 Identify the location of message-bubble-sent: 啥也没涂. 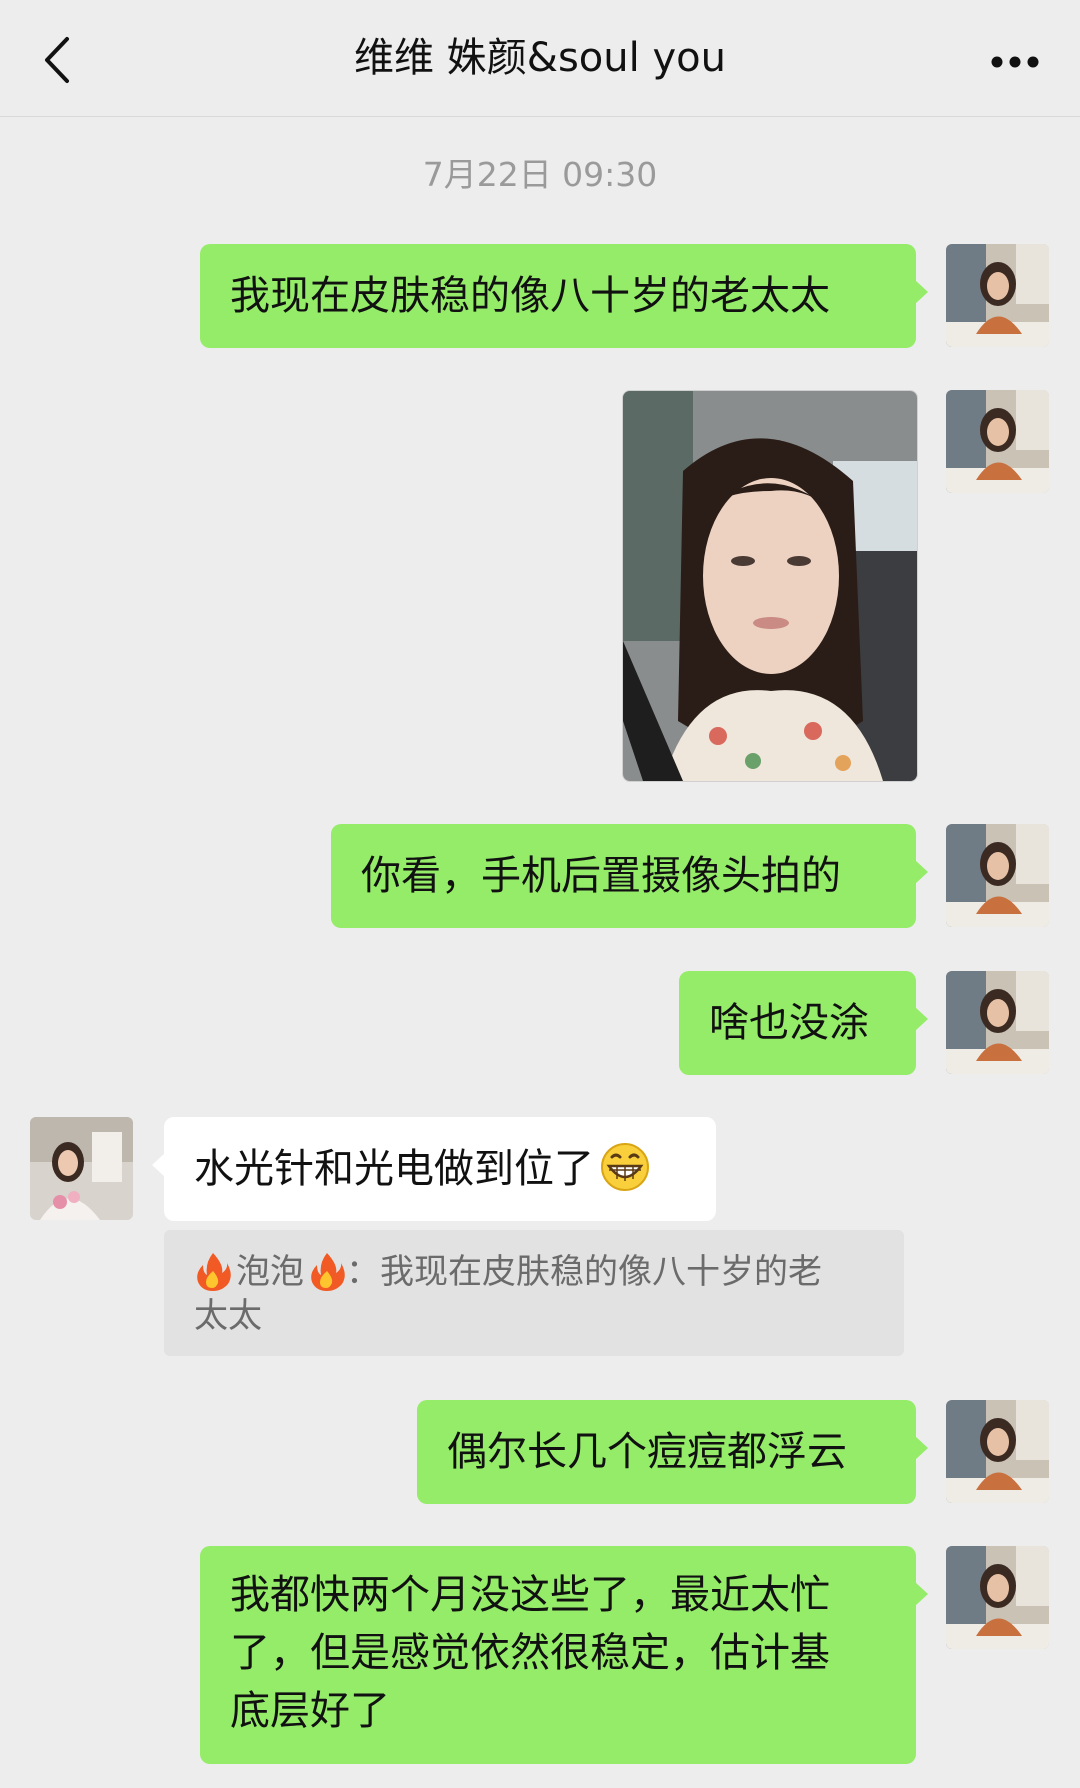
(803, 1023).